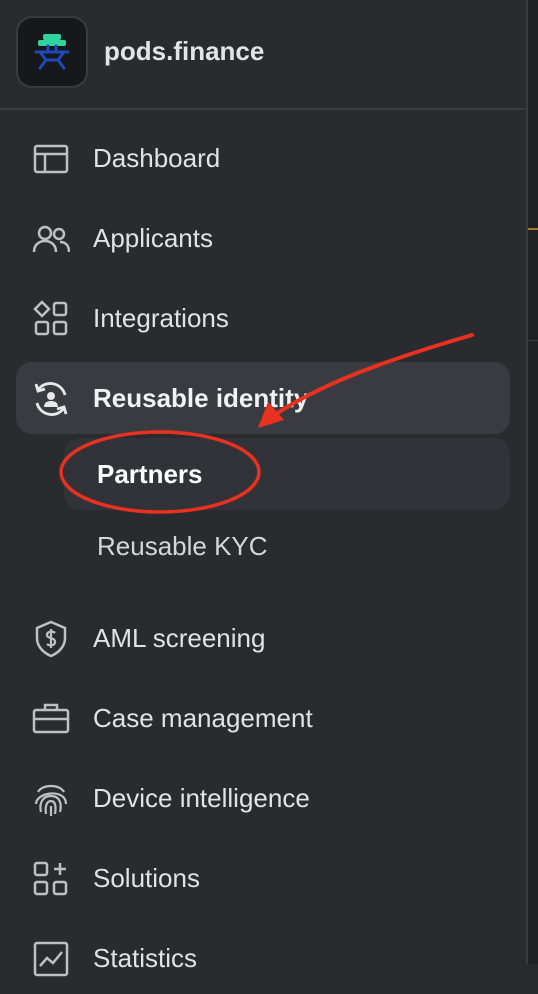 The height and width of the screenshot is (994, 538). I want to click on main-panel-edge, so click(533, 482).